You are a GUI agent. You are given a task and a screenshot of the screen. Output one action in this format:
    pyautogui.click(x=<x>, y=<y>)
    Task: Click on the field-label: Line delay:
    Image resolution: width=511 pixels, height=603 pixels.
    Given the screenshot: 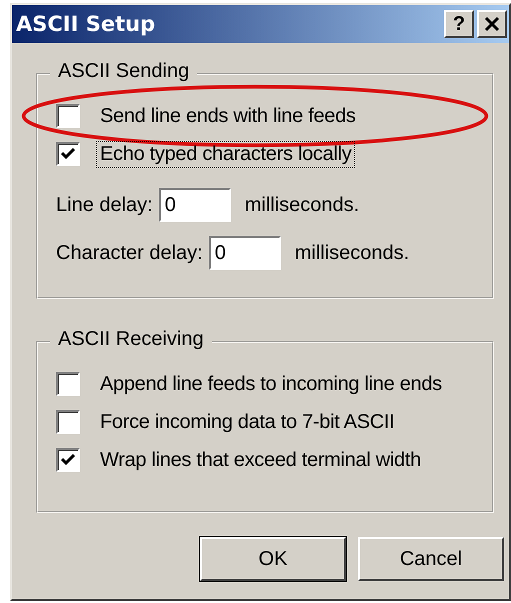 What is the action you would take?
    pyautogui.click(x=104, y=205)
    